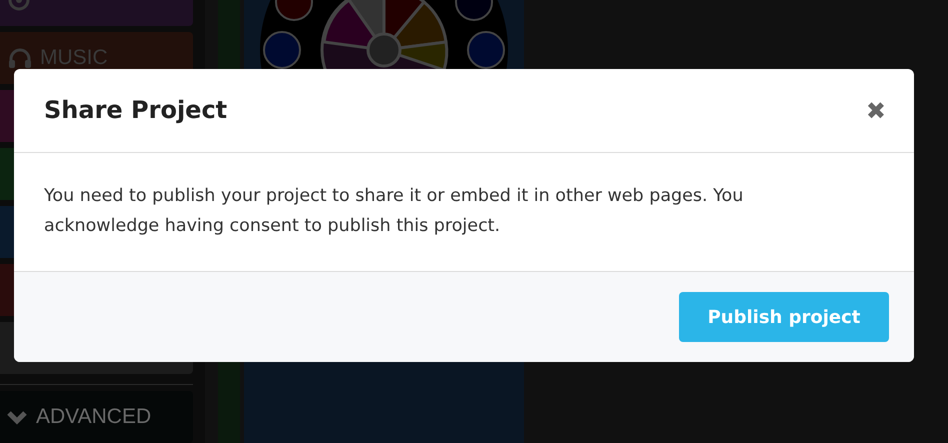  What do you see at coordinates (784, 317) in the screenshot?
I see `publish-button: Publish project` at bounding box center [784, 317].